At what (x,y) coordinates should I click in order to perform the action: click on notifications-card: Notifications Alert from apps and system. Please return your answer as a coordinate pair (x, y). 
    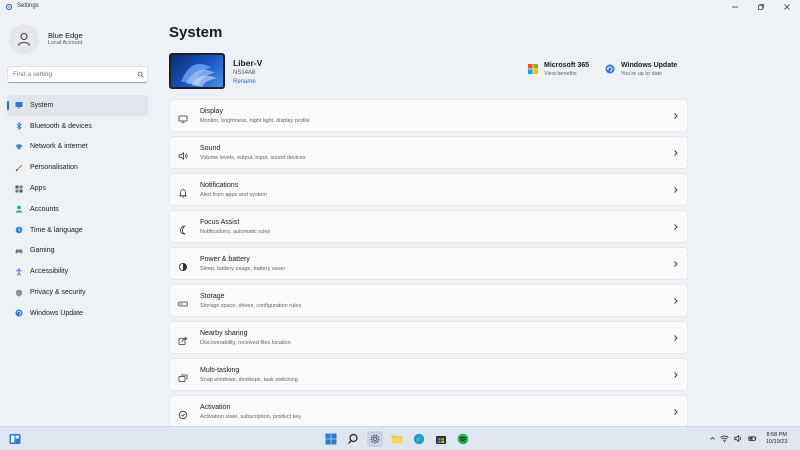
    Looking at the image, I should click on (428, 189).